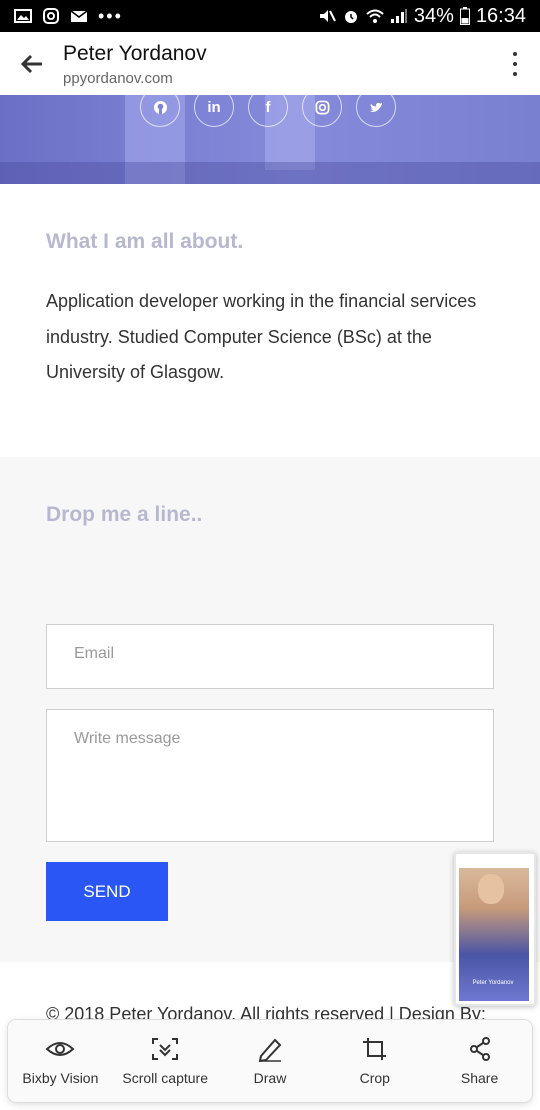 Image resolution: width=540 pixels, height=1110 pixels. Describe the element at coordinates (515, 64) in the screenshot. I see `more-options-icon` at that location.